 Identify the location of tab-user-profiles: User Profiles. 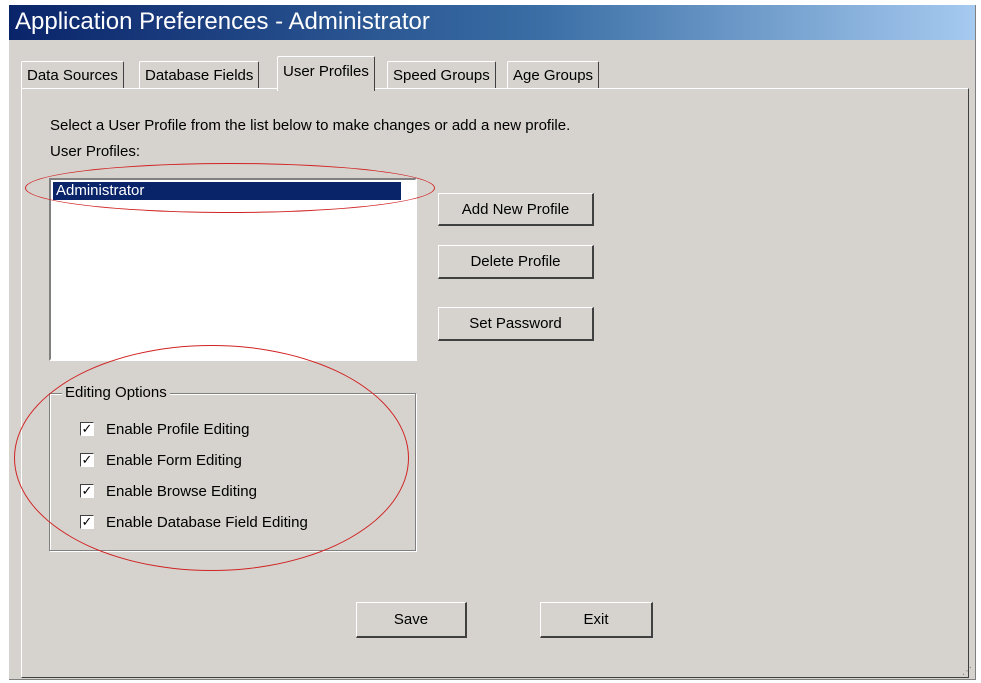
(326, 73).